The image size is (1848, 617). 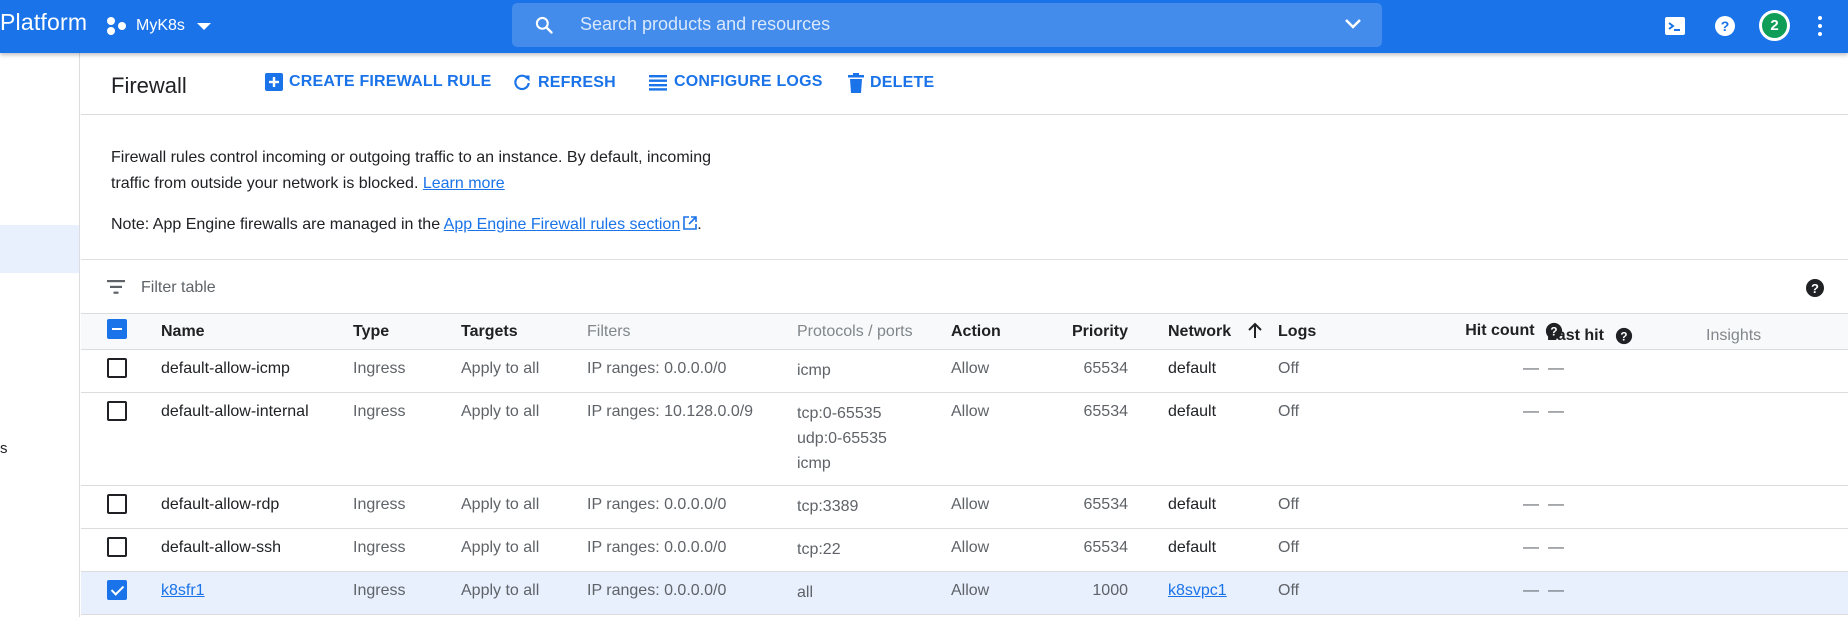 I want to click on column-header-hit-count: Hit count ?, so click(x=1496, y=331).